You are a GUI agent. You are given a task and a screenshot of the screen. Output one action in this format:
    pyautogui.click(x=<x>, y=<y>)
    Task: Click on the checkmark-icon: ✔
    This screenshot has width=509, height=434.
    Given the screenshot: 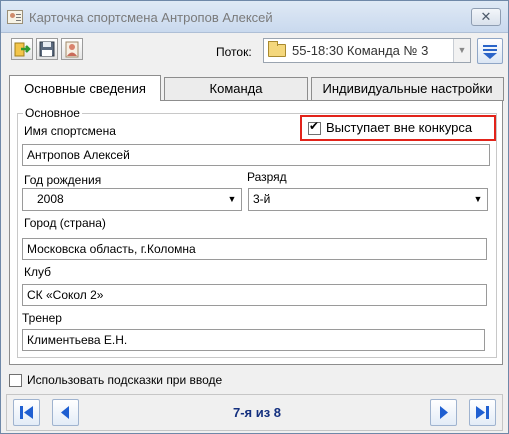 What is the action you would take?
    pyautogui.click(x=314, y=126)
    